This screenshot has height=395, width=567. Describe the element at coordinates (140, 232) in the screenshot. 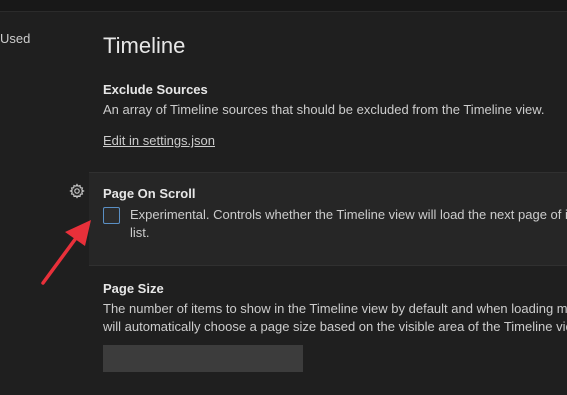

I see `page-on-scroll-description-line2: list.` at that location.